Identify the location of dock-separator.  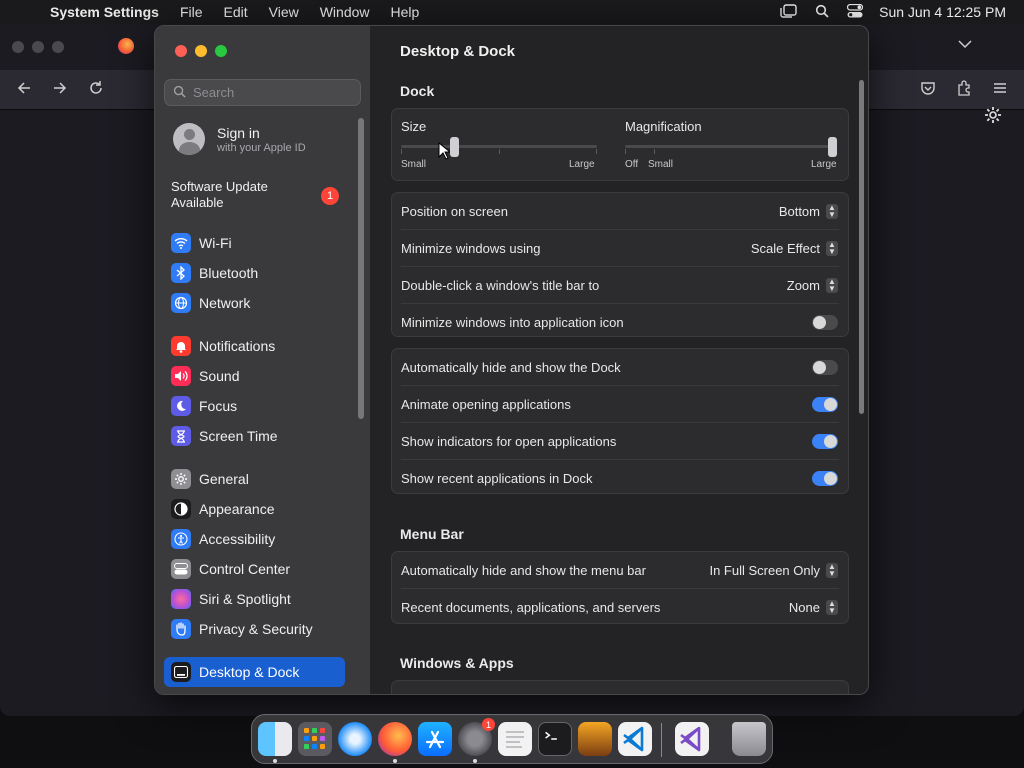
(661, 740).